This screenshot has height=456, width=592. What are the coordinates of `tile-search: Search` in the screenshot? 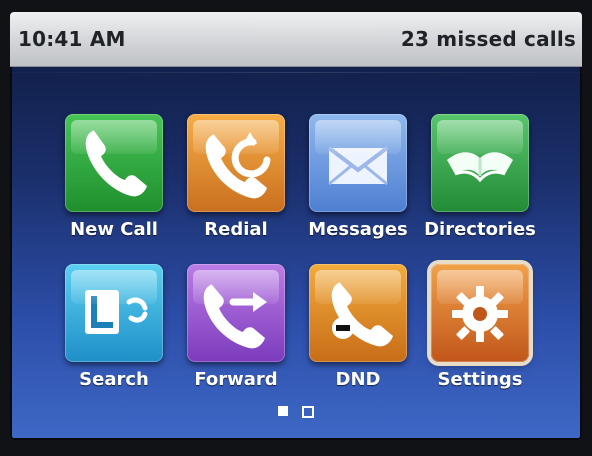 It's located at (114, 327).